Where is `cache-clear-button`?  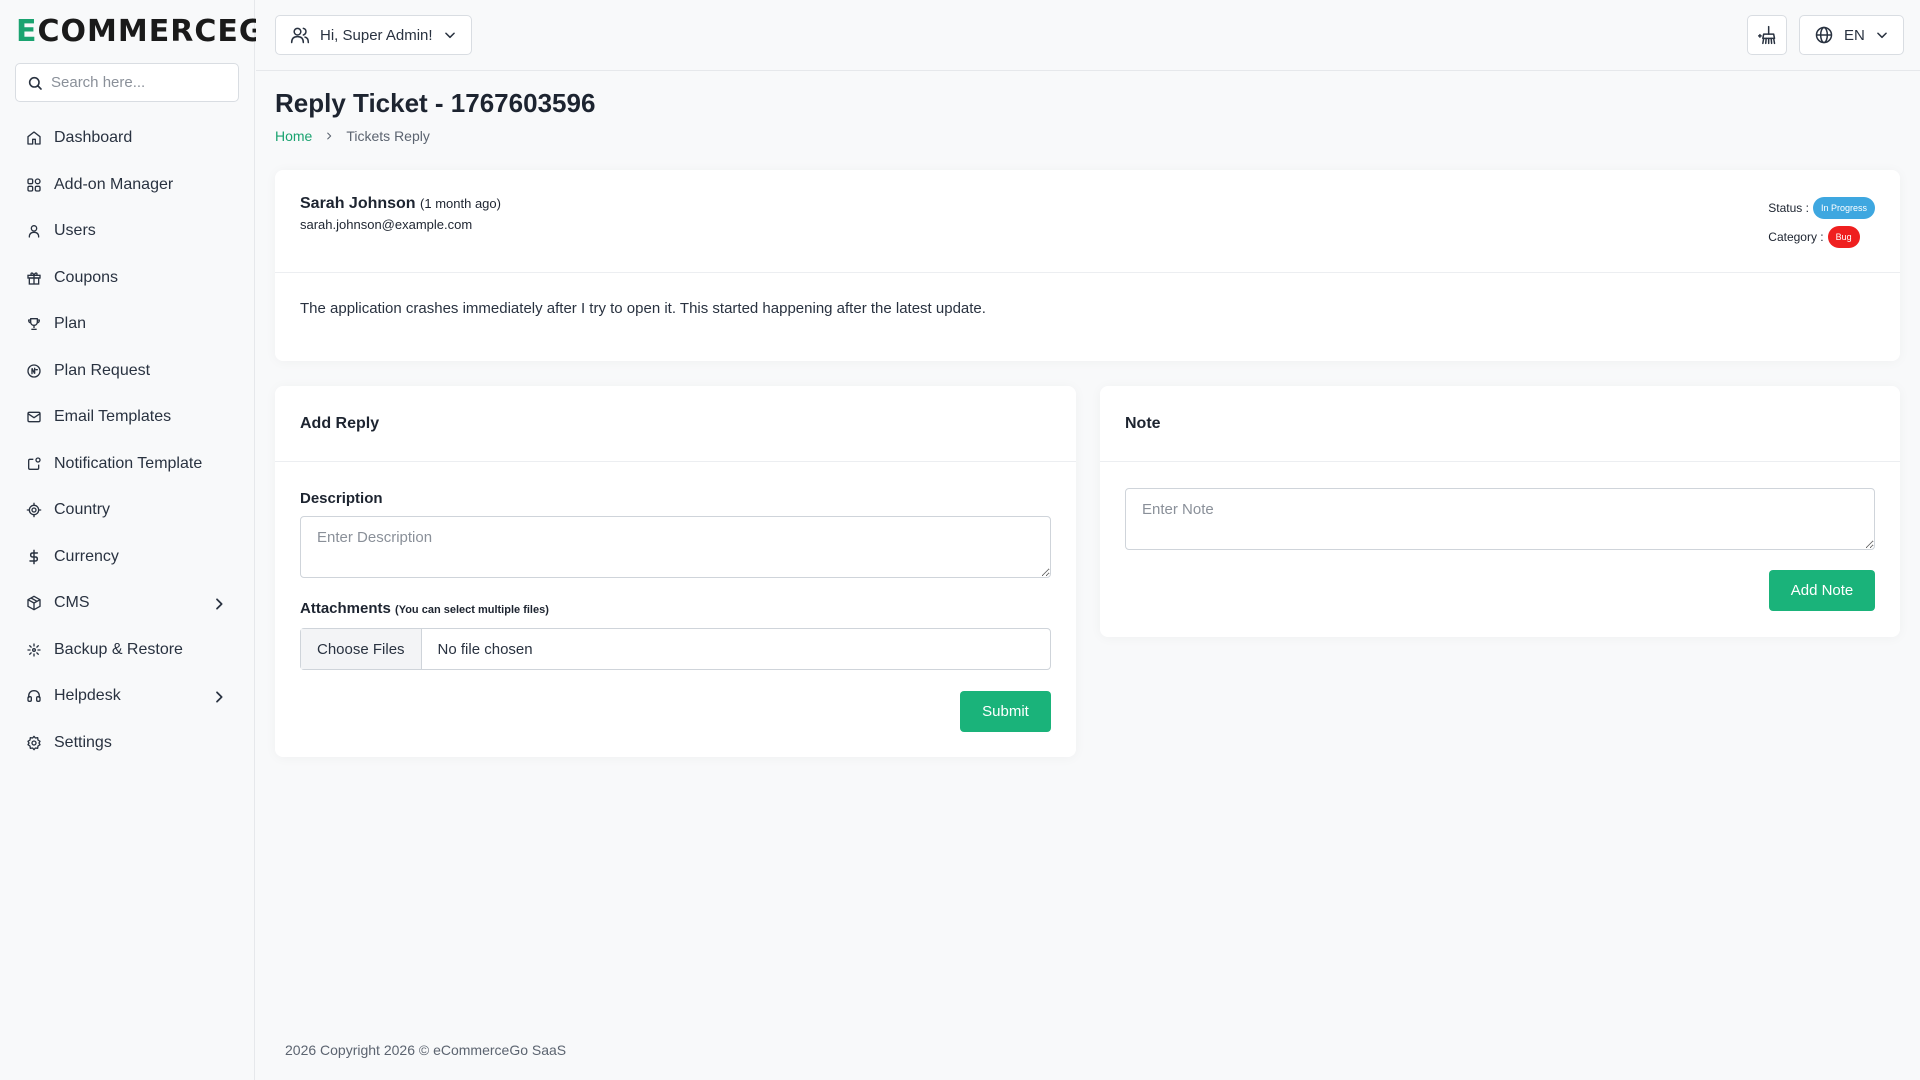 cache-clear-button is located at coordinates (1767, 35).